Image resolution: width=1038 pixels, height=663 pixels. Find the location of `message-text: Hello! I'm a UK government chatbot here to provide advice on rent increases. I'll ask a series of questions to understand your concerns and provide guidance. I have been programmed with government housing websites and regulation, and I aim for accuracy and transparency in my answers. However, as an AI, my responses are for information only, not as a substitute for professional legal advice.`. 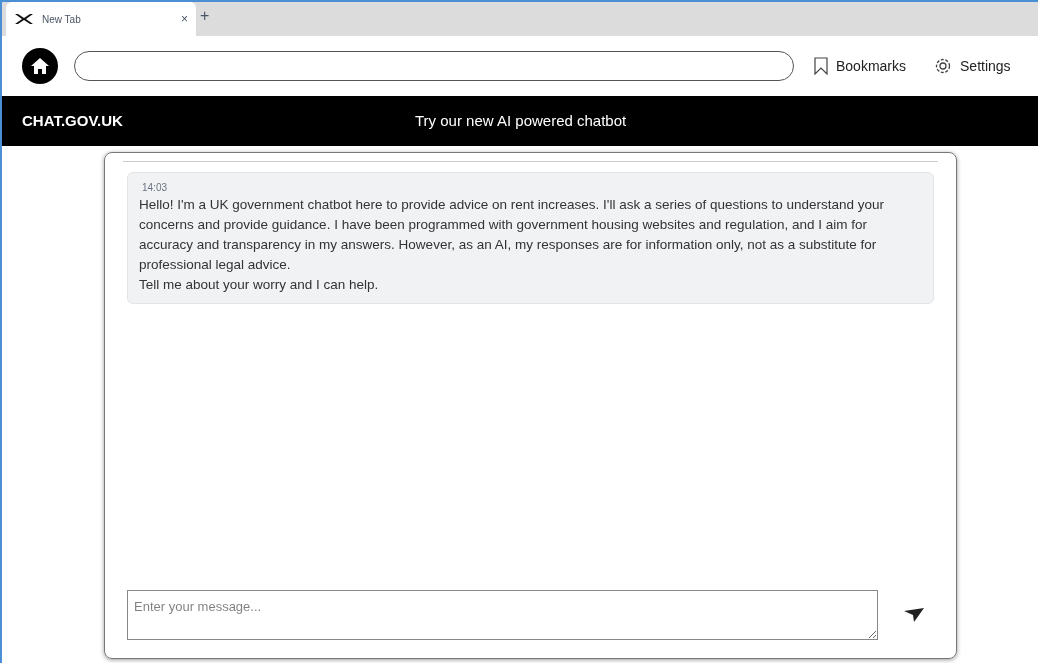

message-text: Hello! I'm a UK government chatbot here to provide advice on rent increases. I'll ask a series of questions to understand your concerns and provide guidance. I have been programmed with government housing websites and regulation, and I aim for accuracy and transparency in my answers. However, as an AI, my responses are for information only, not as a substitute for professional legal advice. is located at coordinates (512, 235).